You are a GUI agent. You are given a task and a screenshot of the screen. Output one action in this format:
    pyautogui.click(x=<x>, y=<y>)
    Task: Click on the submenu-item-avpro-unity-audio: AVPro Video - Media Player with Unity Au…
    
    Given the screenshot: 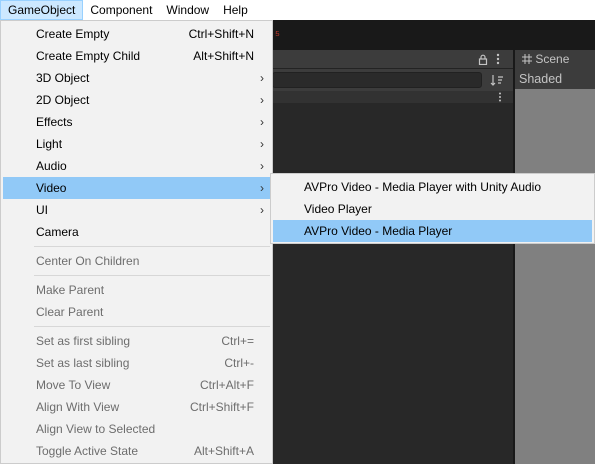 What is the action you would take?
    pyautogui.click(x=432, y=187)
    